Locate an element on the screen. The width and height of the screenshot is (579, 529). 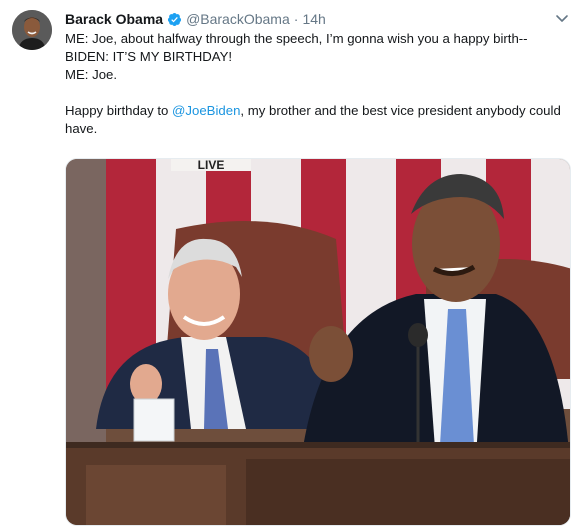
verified-badge-icon is located at coordinates (175, 19).